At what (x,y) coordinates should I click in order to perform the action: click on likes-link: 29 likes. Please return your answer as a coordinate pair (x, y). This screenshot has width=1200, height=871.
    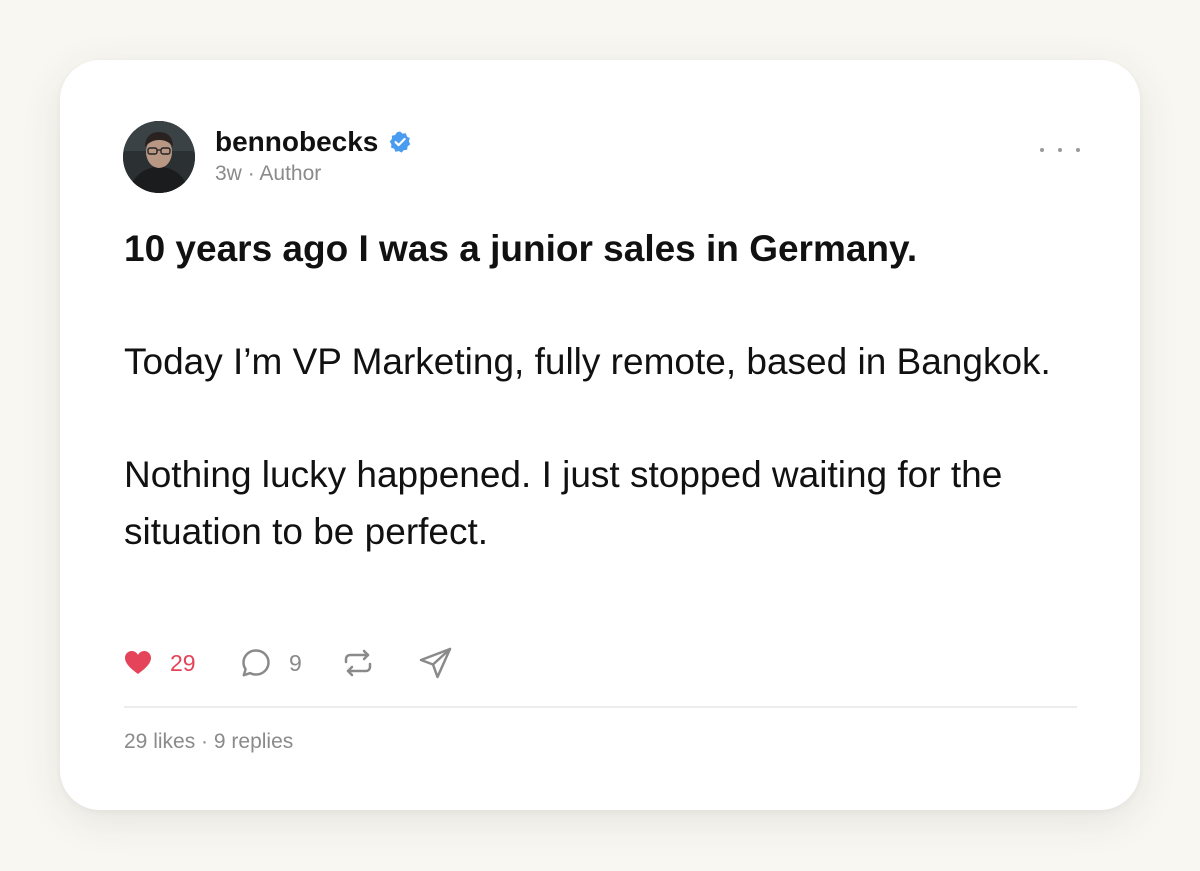
    Looking at the image, I should click on (159, 741).